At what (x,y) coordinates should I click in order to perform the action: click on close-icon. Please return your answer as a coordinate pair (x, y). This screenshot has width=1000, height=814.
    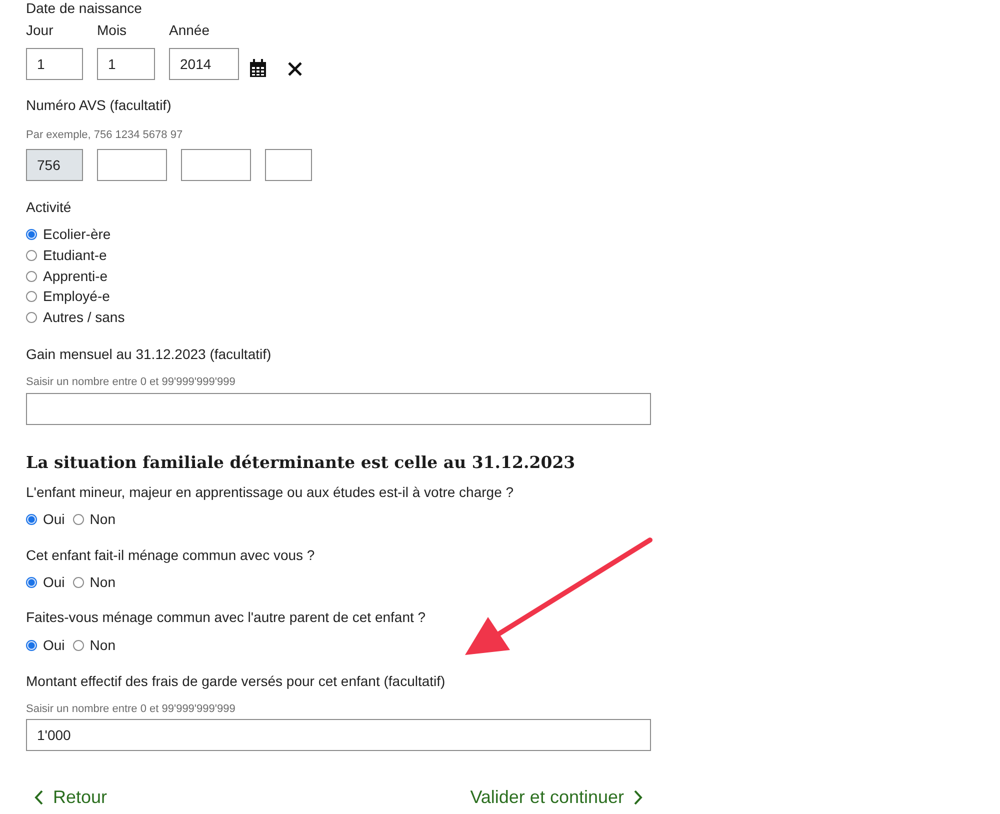
    Looking at the image, I should click on (295, 69).